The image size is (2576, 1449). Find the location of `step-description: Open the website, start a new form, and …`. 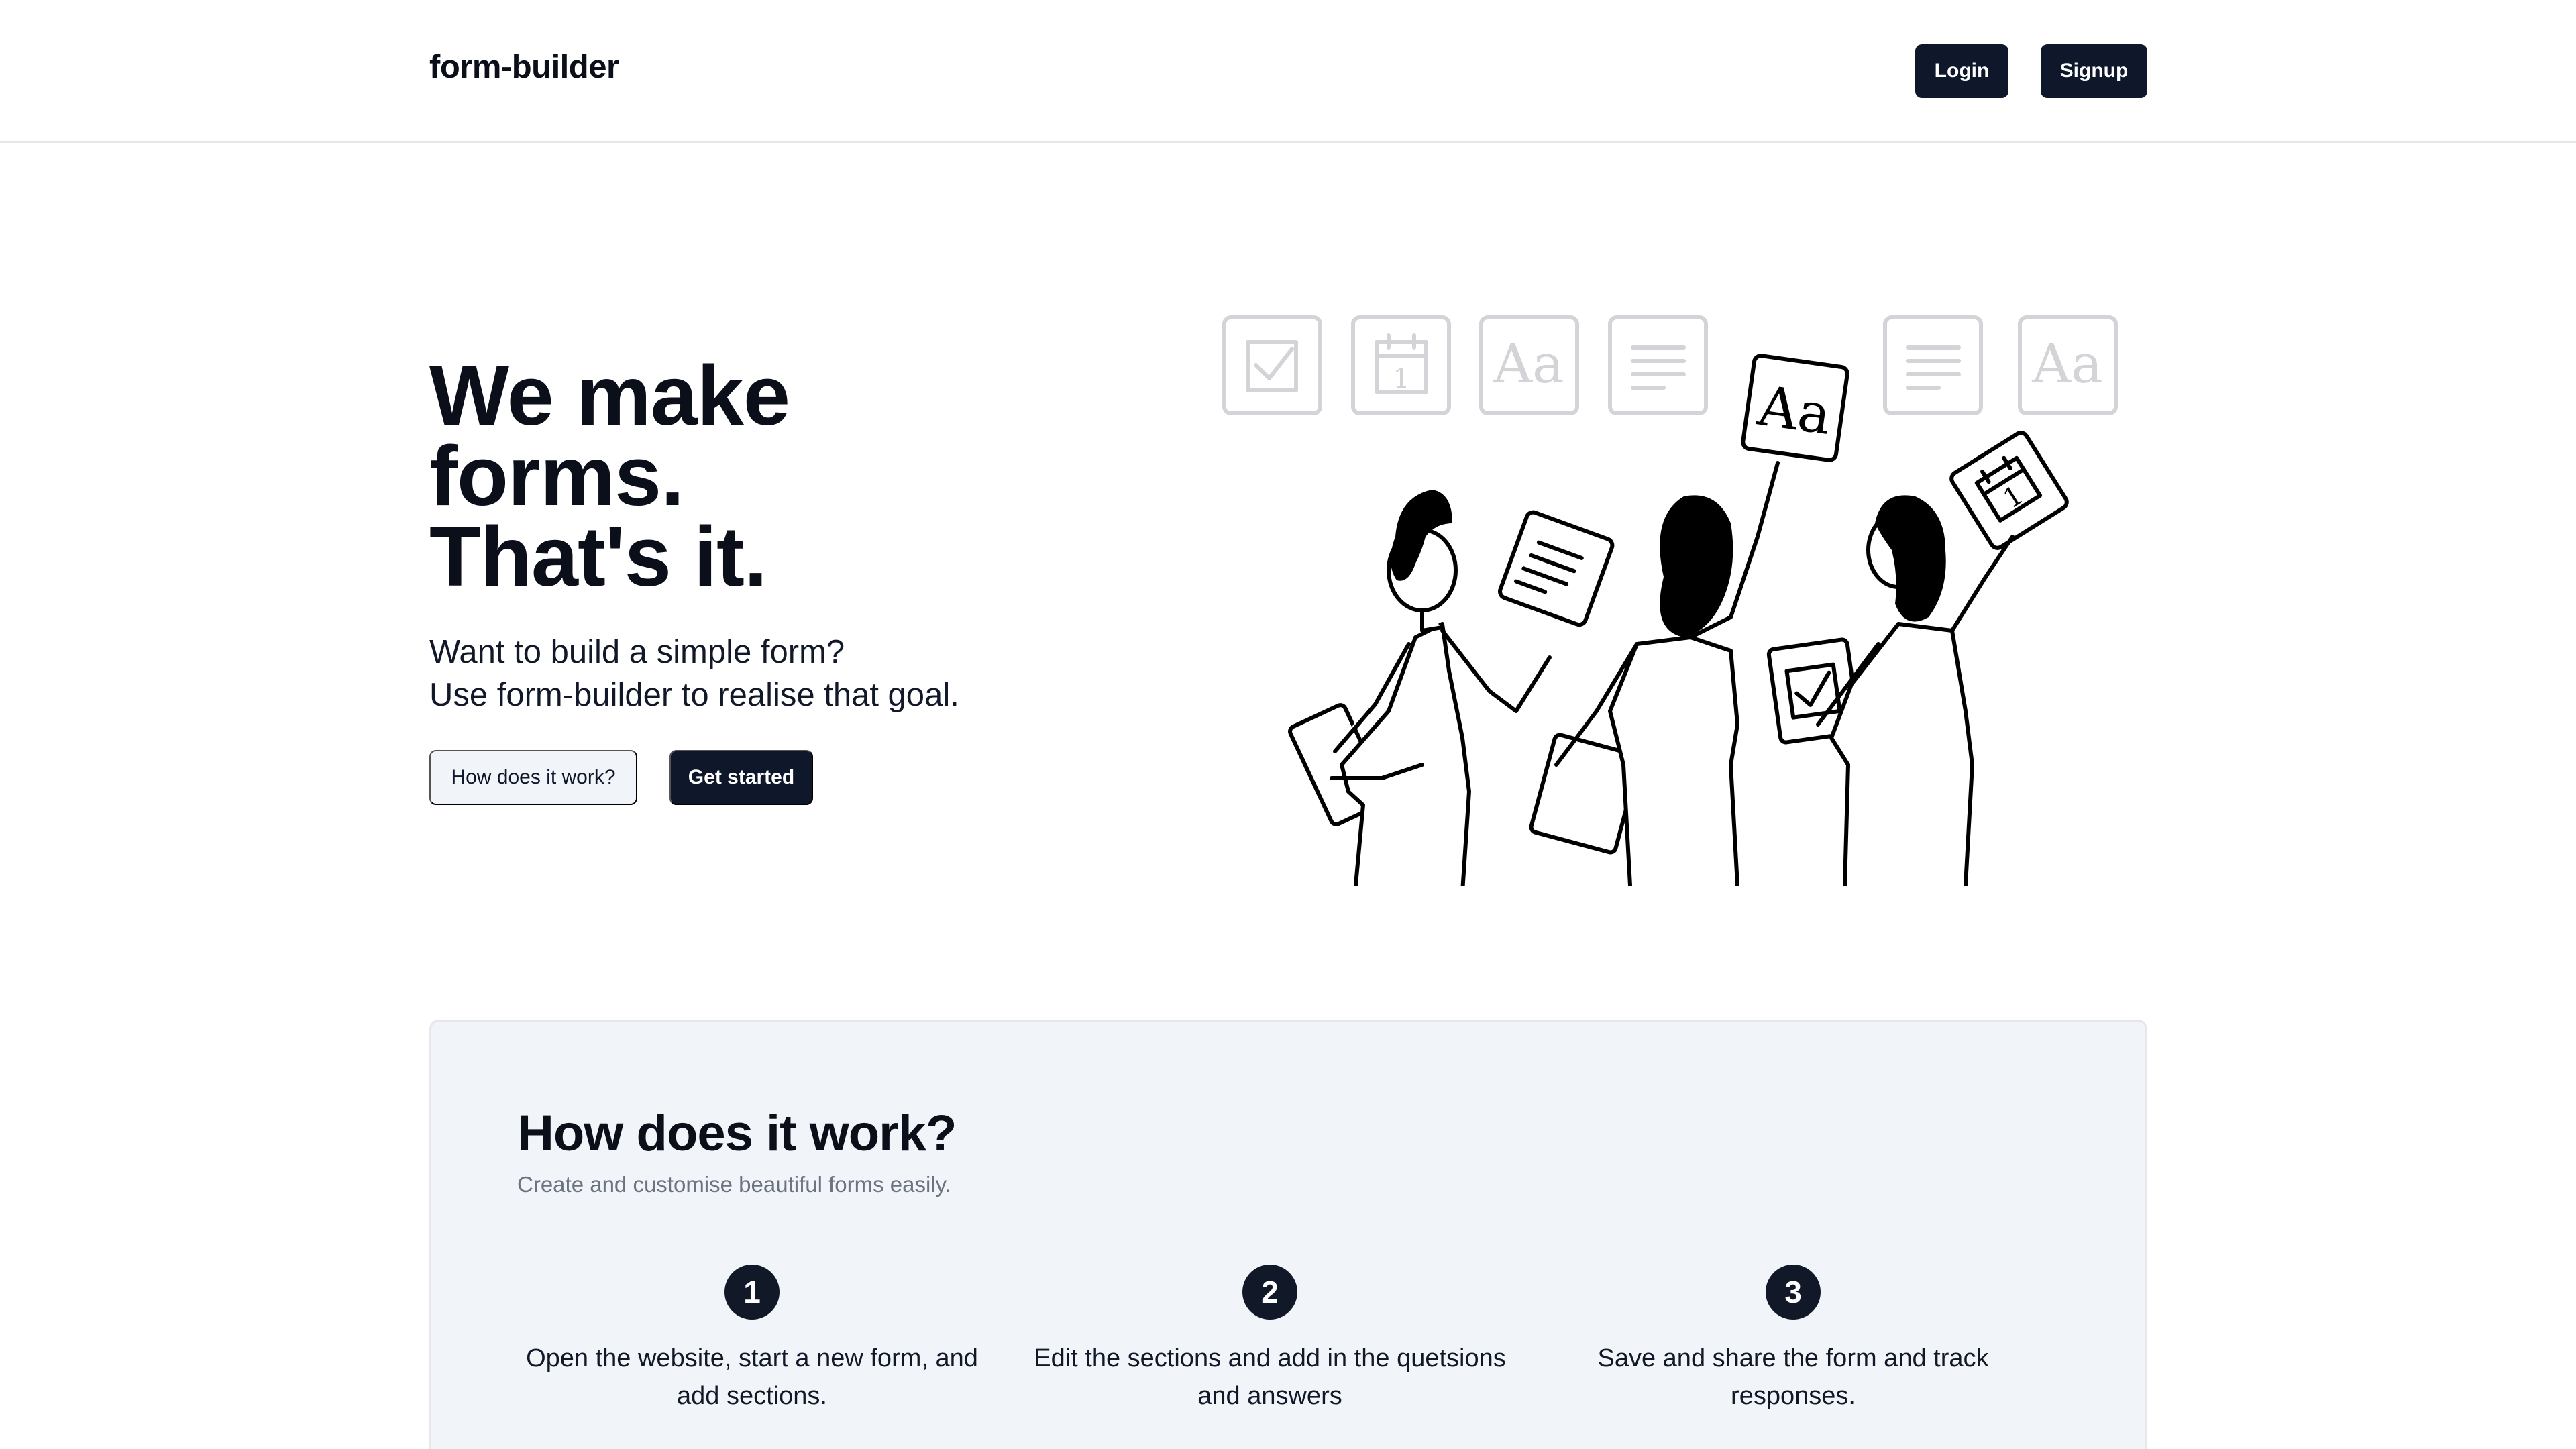

step-description: Open the website, start a new form, and … is located at coordinates (752, 1377).